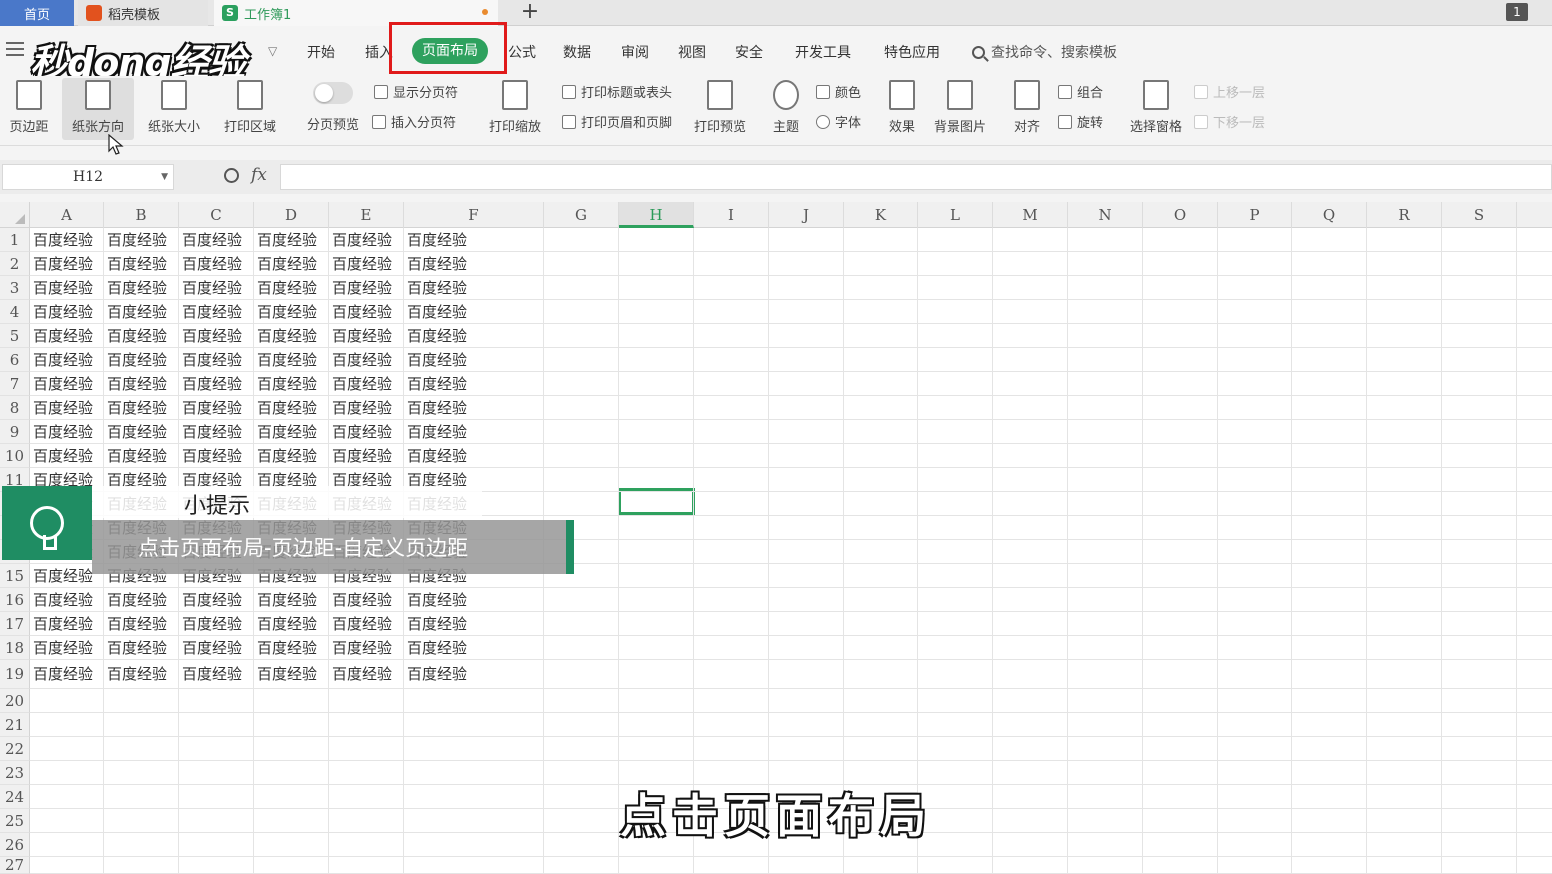 The image size is (1552, 874). I want to click on background-image-button: 背景图片, so click(960, 107).